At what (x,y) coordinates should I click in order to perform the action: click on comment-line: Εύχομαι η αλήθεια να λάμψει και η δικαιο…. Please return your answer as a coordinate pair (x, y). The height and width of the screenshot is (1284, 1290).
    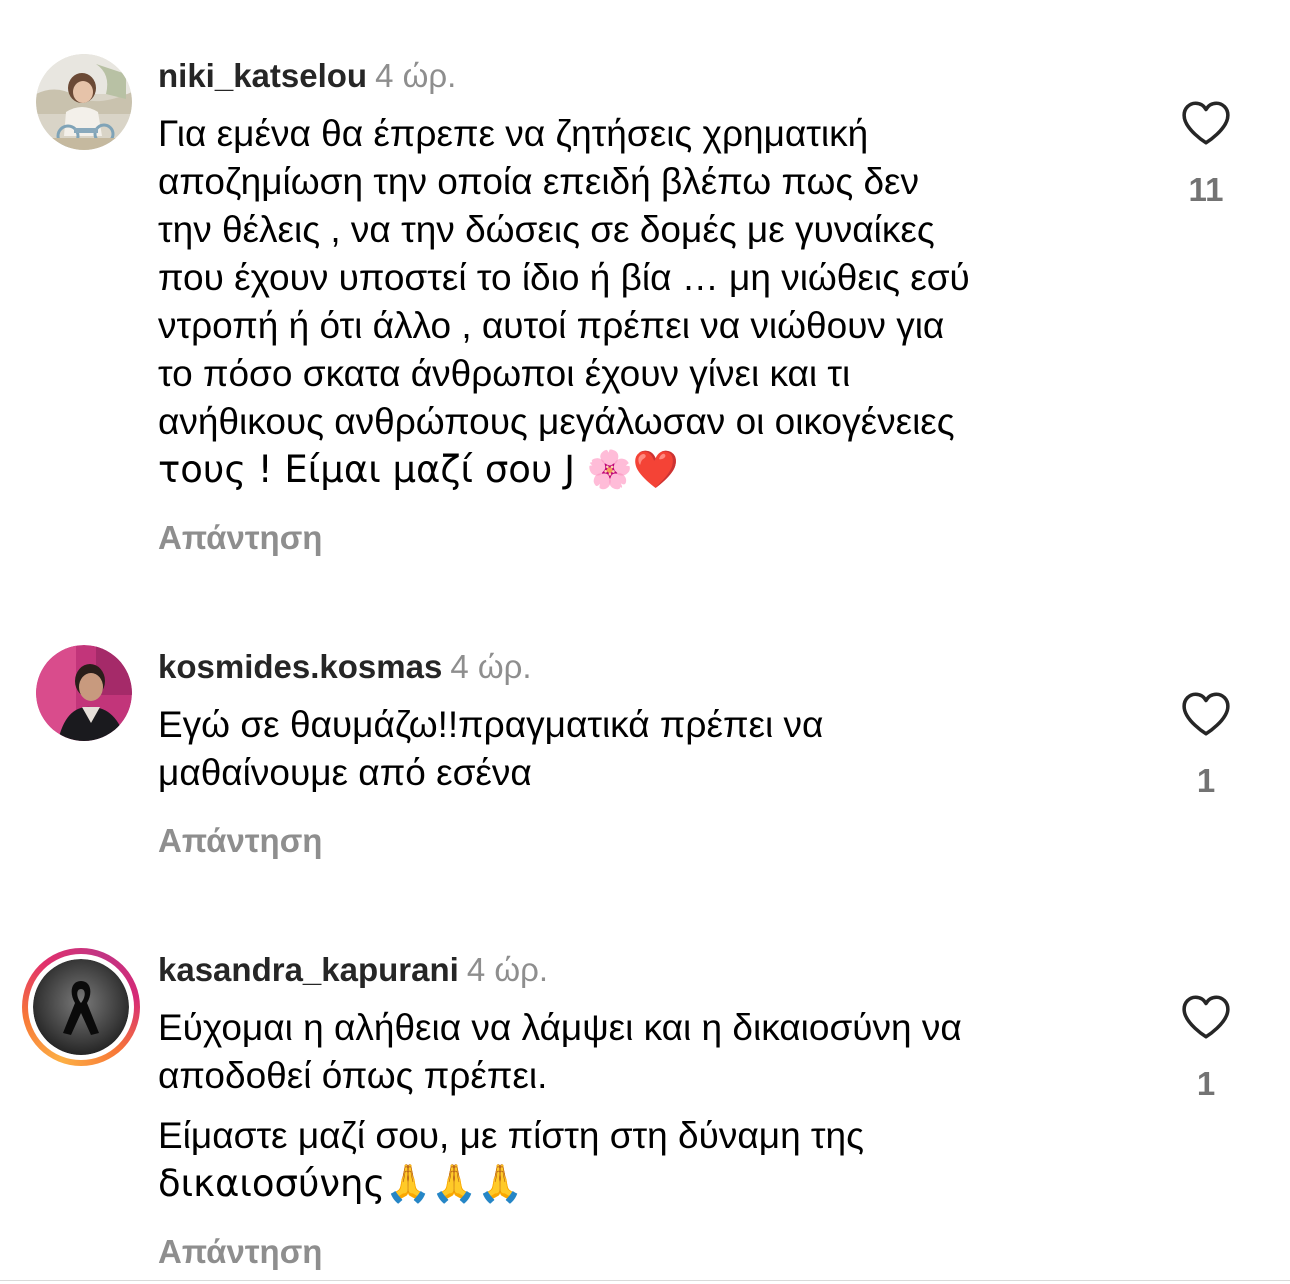
    Looking at the image, I should click on (560, 1027).